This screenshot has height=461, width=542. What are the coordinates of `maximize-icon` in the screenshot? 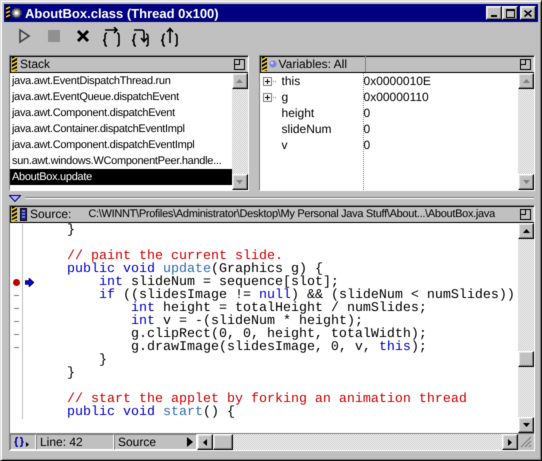 It's located at (510, 13).